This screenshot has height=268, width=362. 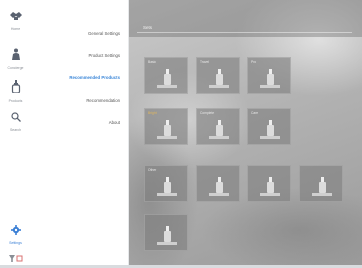 What do you see at coordinates (244, 32) in the screenshot?
I see `header-divider` at bounding box center [244, 32].